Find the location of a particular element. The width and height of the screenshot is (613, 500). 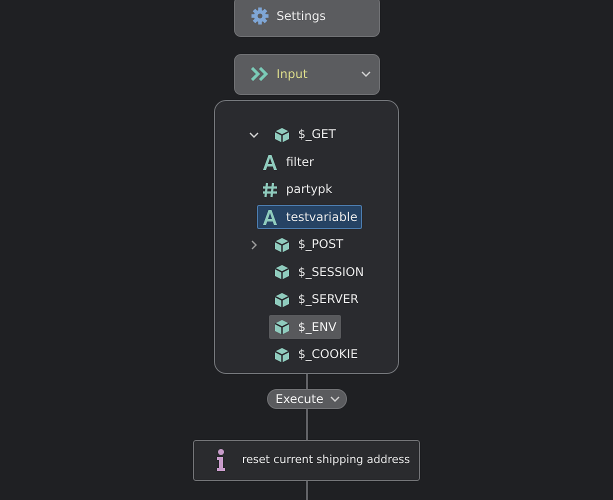

settings-node: Settings is located at coordinates (307, 18).